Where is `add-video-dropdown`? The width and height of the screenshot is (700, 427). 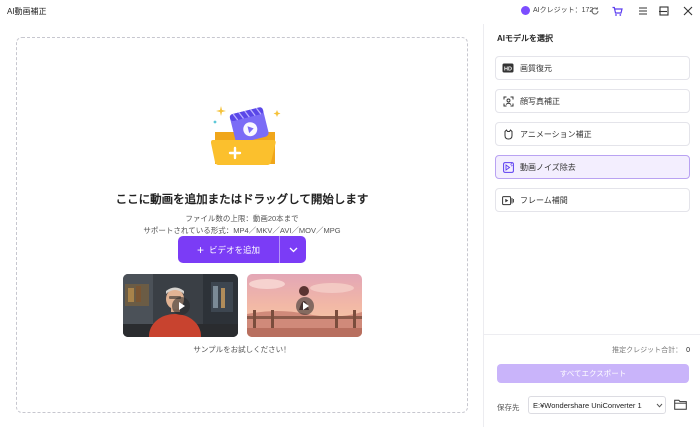
add-video-dropdown is located at coordinates (293, 249).